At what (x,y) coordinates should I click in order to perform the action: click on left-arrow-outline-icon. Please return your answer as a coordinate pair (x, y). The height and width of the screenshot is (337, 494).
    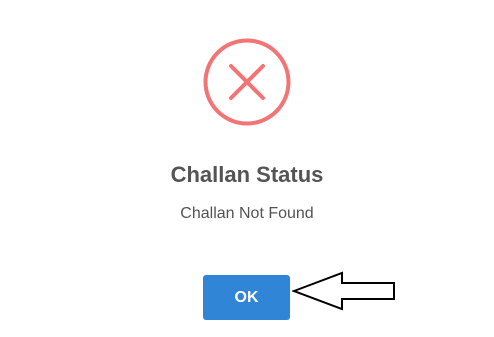
    Looking at the image, I should click on (343, 291).